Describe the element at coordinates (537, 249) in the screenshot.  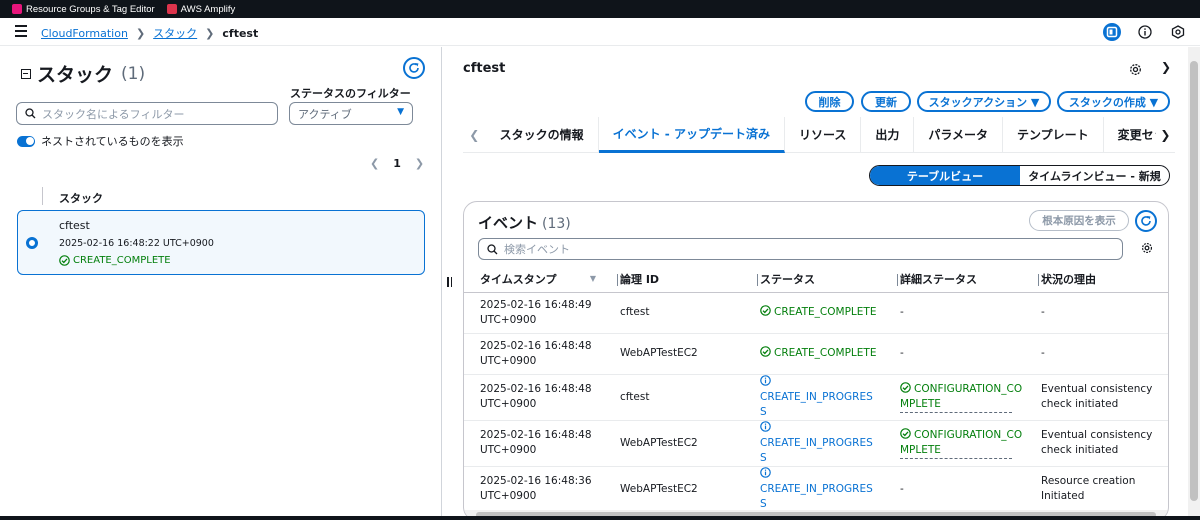
I see `event-search-placeholder: 検索イベント` at that location.